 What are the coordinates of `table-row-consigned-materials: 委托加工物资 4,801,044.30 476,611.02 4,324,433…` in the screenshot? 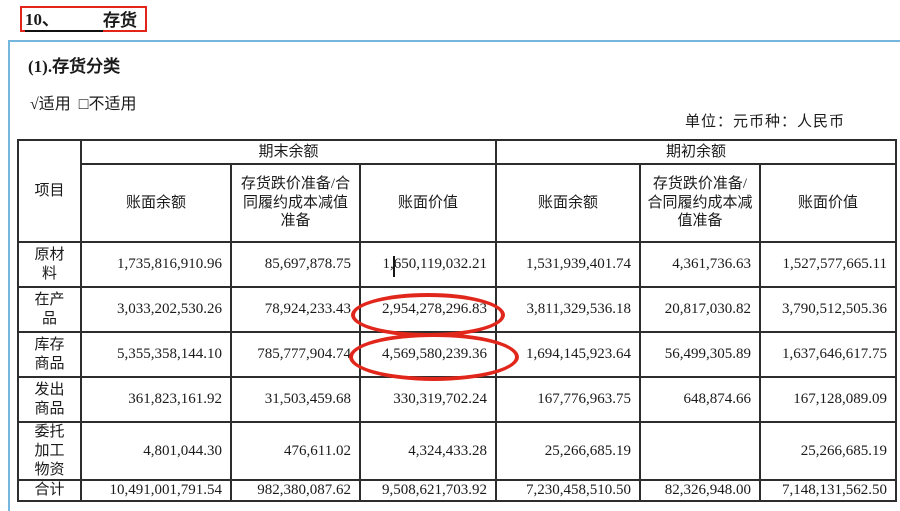 It's located at (457, 451).